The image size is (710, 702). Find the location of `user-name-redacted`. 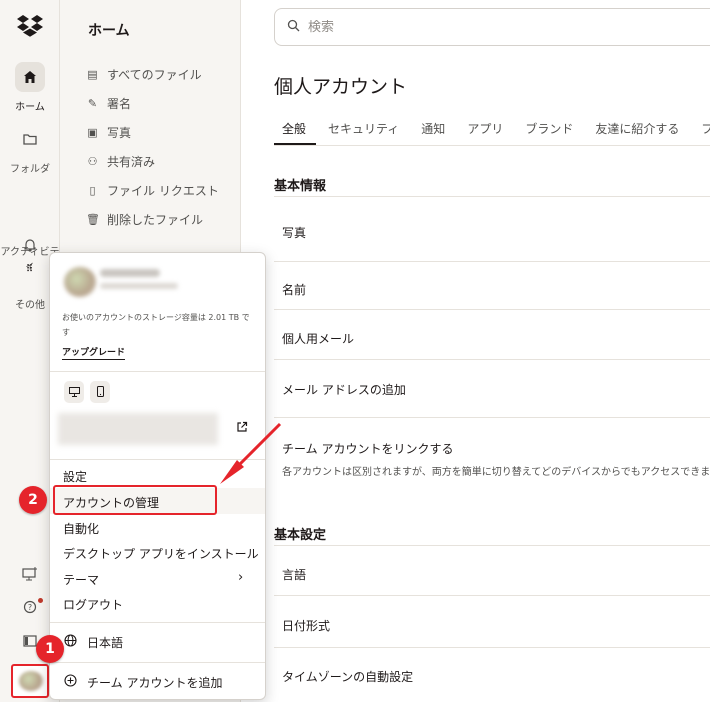

user-name-redacted is located at coordinates (130, 273).